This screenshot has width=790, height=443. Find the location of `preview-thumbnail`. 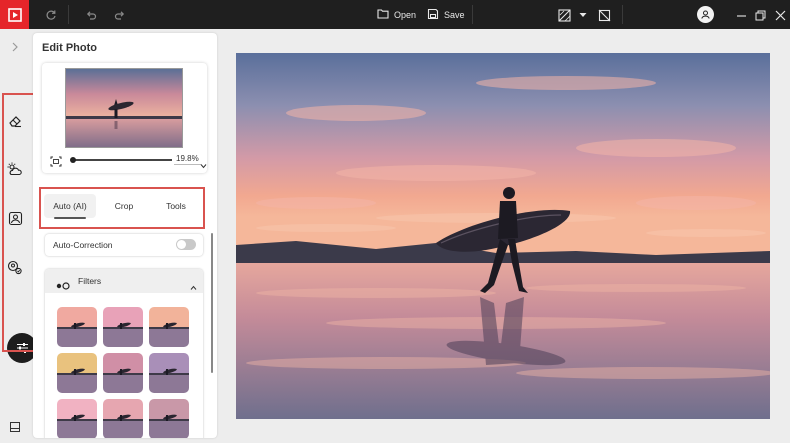

preview-thumbnail is located at coordinates (124, 108).